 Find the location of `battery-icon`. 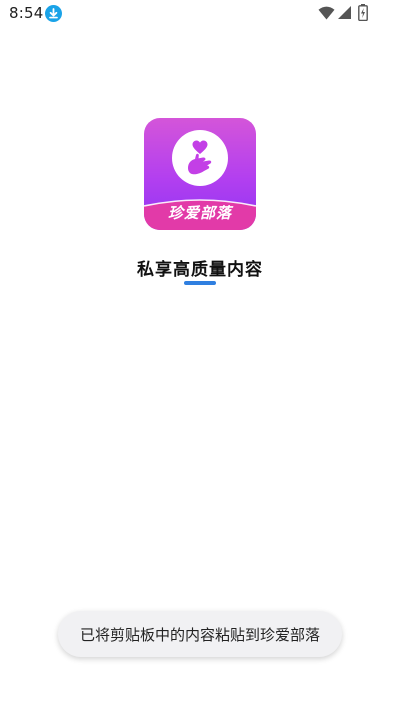

battery-icon is located at coordinates (363, 14).